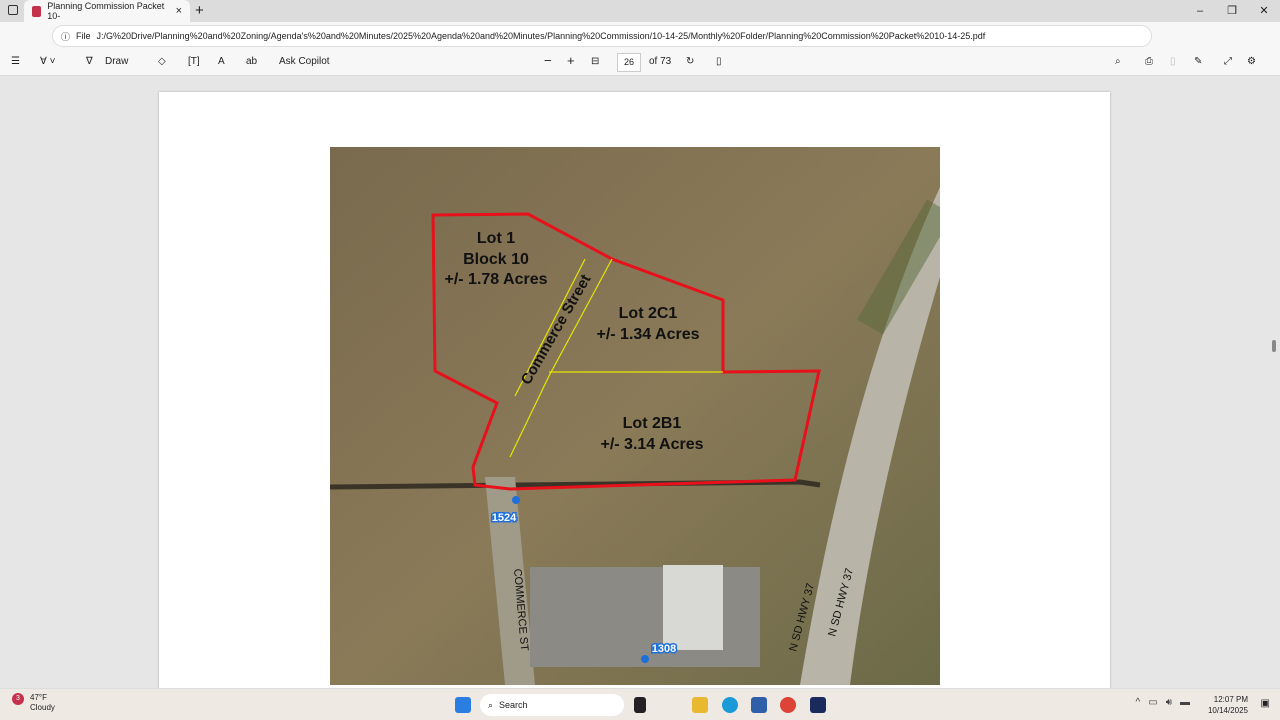  What do you see at coordinates (648, 313) in the screenshot?
I see `lot2c1-label: Lot 2C1` at bounding box center [648, 313].